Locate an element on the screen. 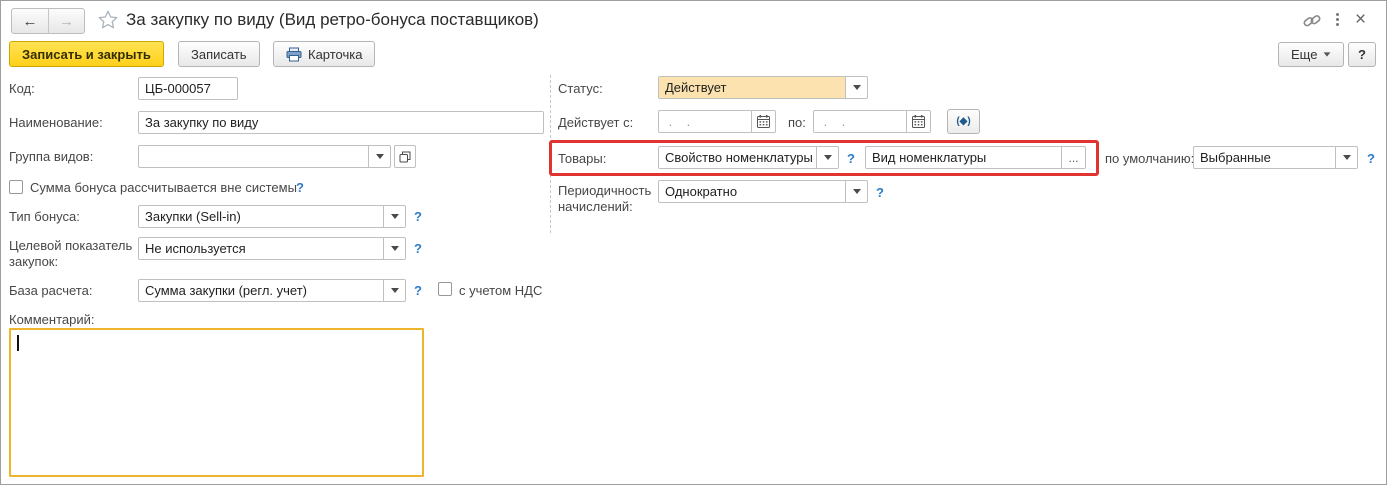 The width and height of the screenshot is (1387, 485). periodicity-help-icon: ? is located at coordinates (880, 192).